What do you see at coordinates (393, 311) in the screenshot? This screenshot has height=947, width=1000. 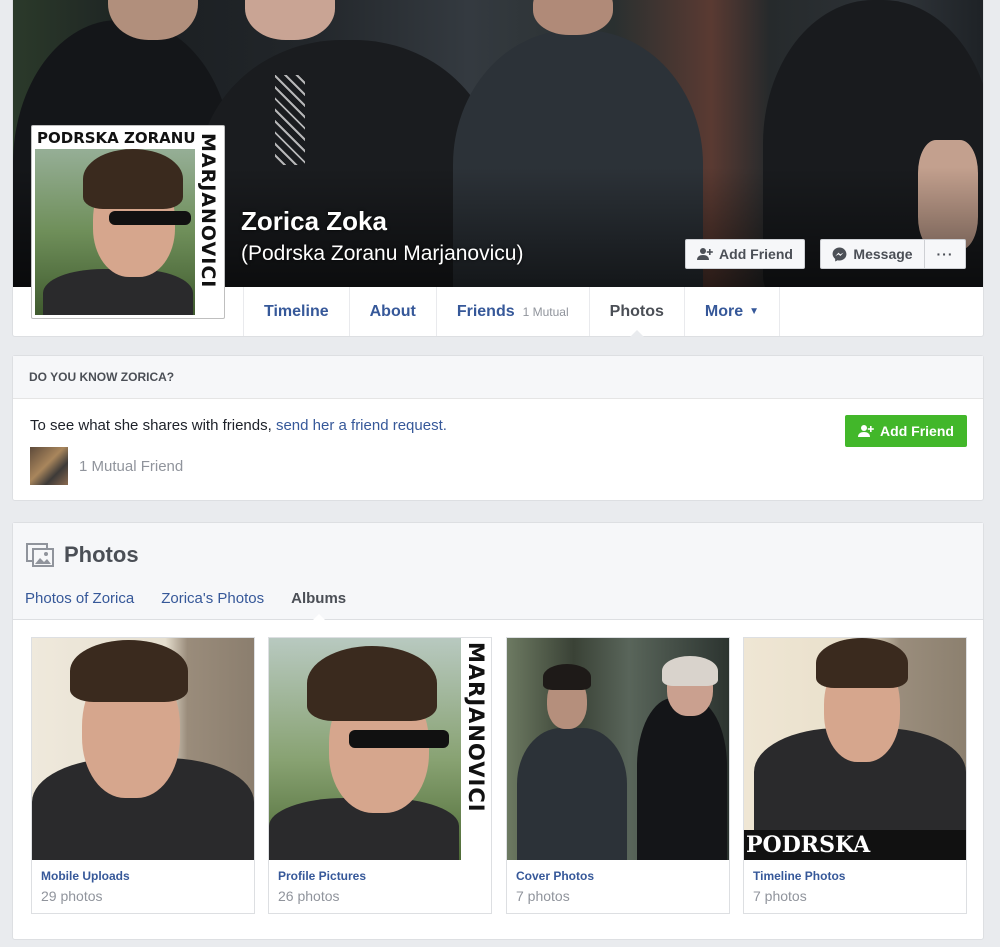 I see `tab-about: About` at bounding box center [393, 311].